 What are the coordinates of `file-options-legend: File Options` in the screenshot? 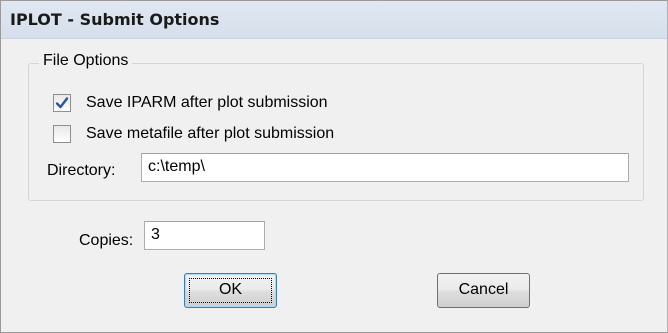 It's located at (86, 61).